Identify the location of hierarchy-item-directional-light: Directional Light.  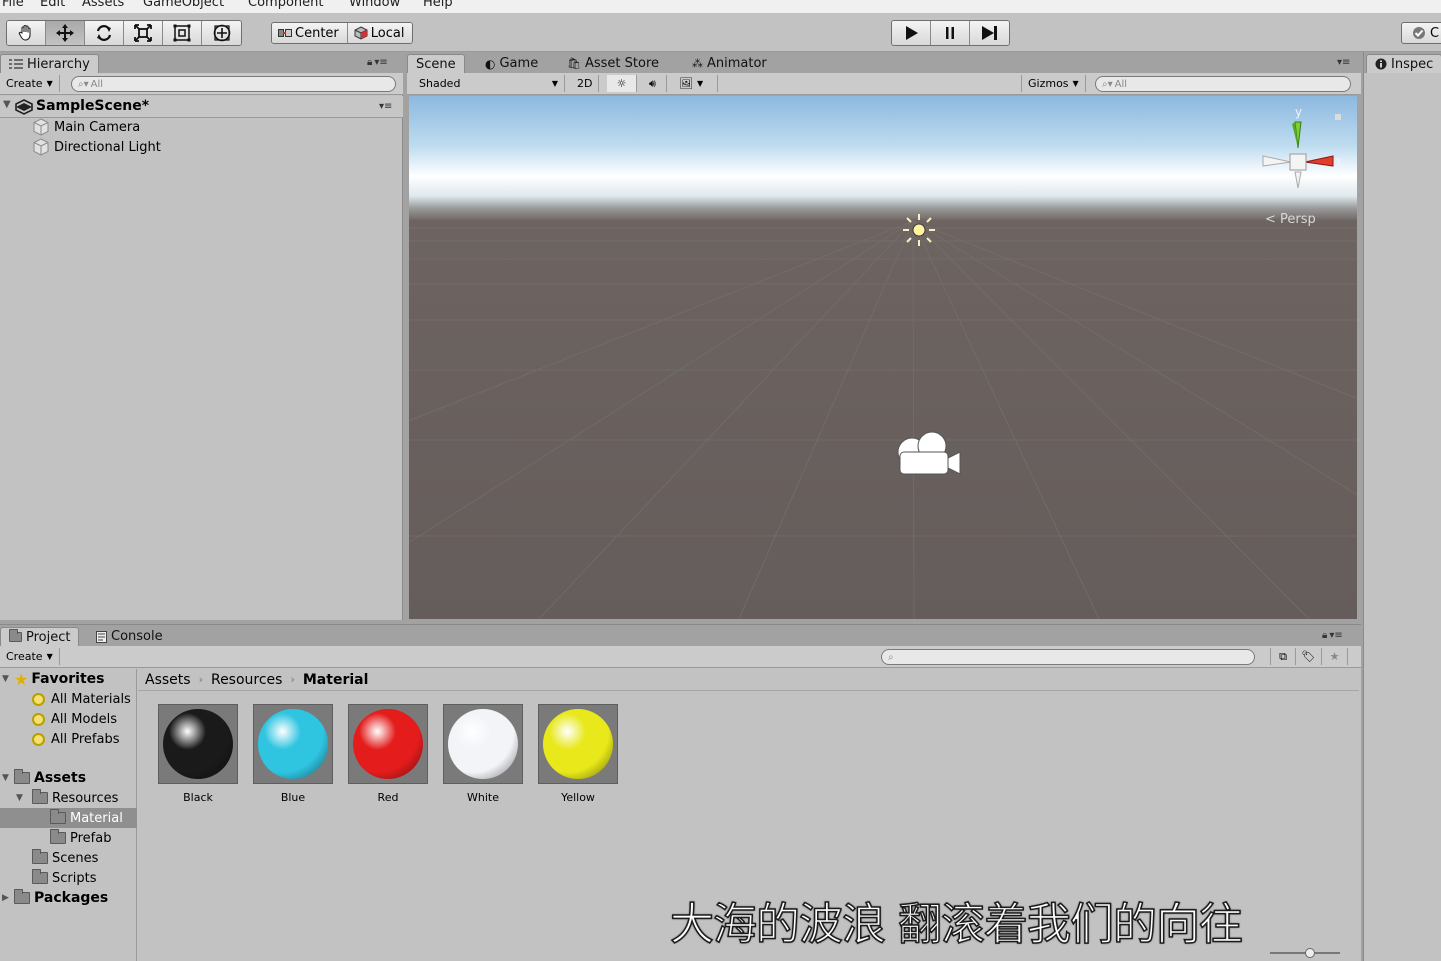
(96, 147).